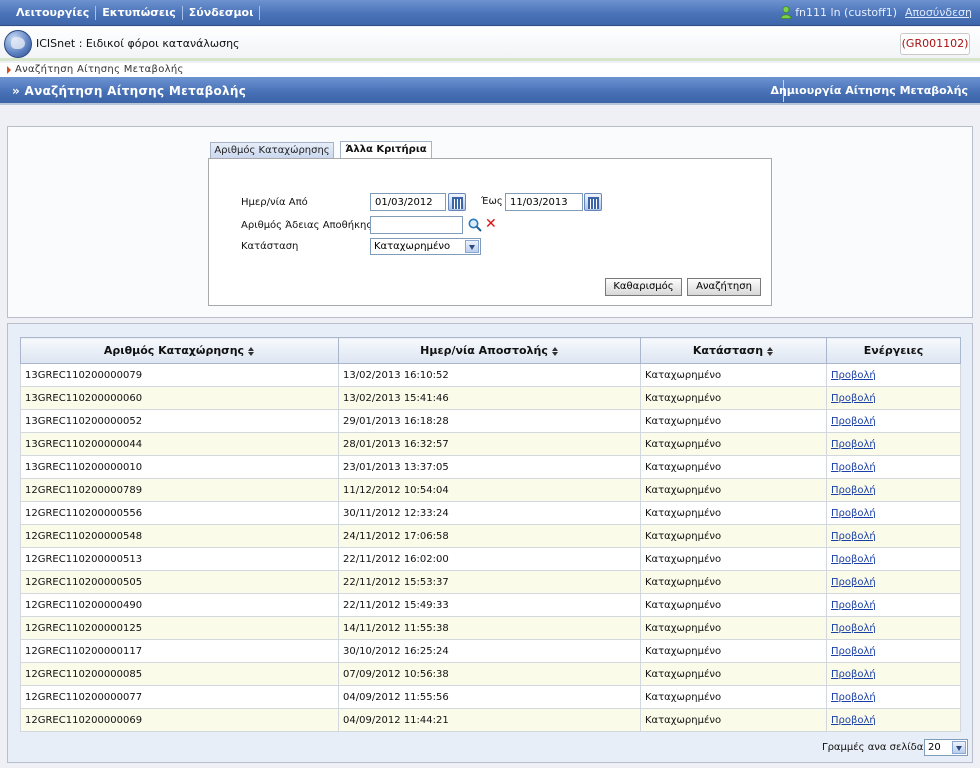 The width and height of the screenshot is (980, 768). I want to click on cell-send-date: 13/02/2013 16:10:52, so click(489, 375).